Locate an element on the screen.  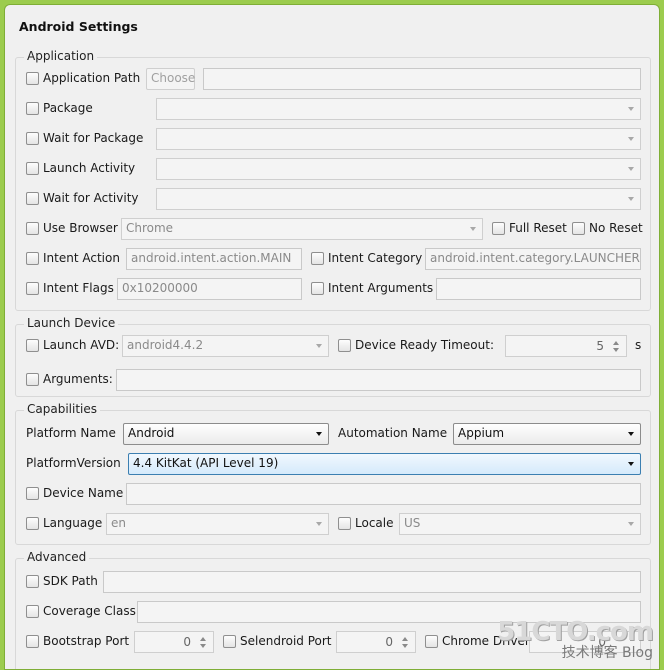
choose-button: Choose is located at coordinates (170, 79).